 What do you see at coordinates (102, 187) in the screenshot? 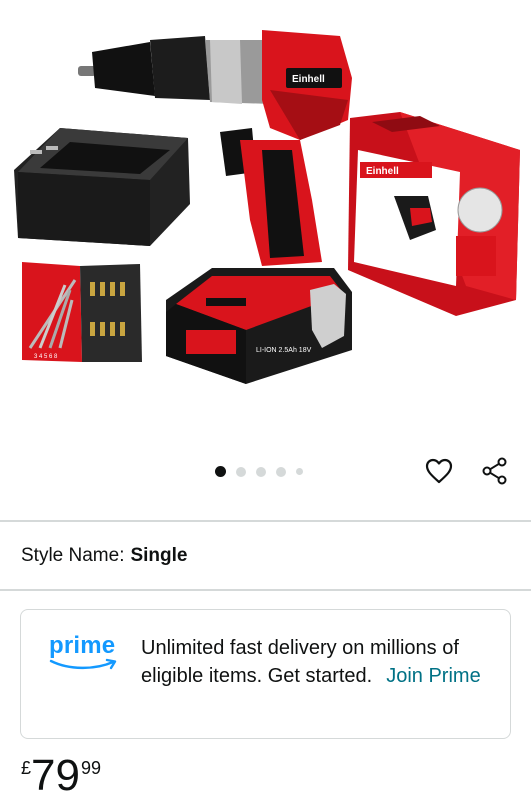
I see `charger-image` at bounding box center [102, 187].